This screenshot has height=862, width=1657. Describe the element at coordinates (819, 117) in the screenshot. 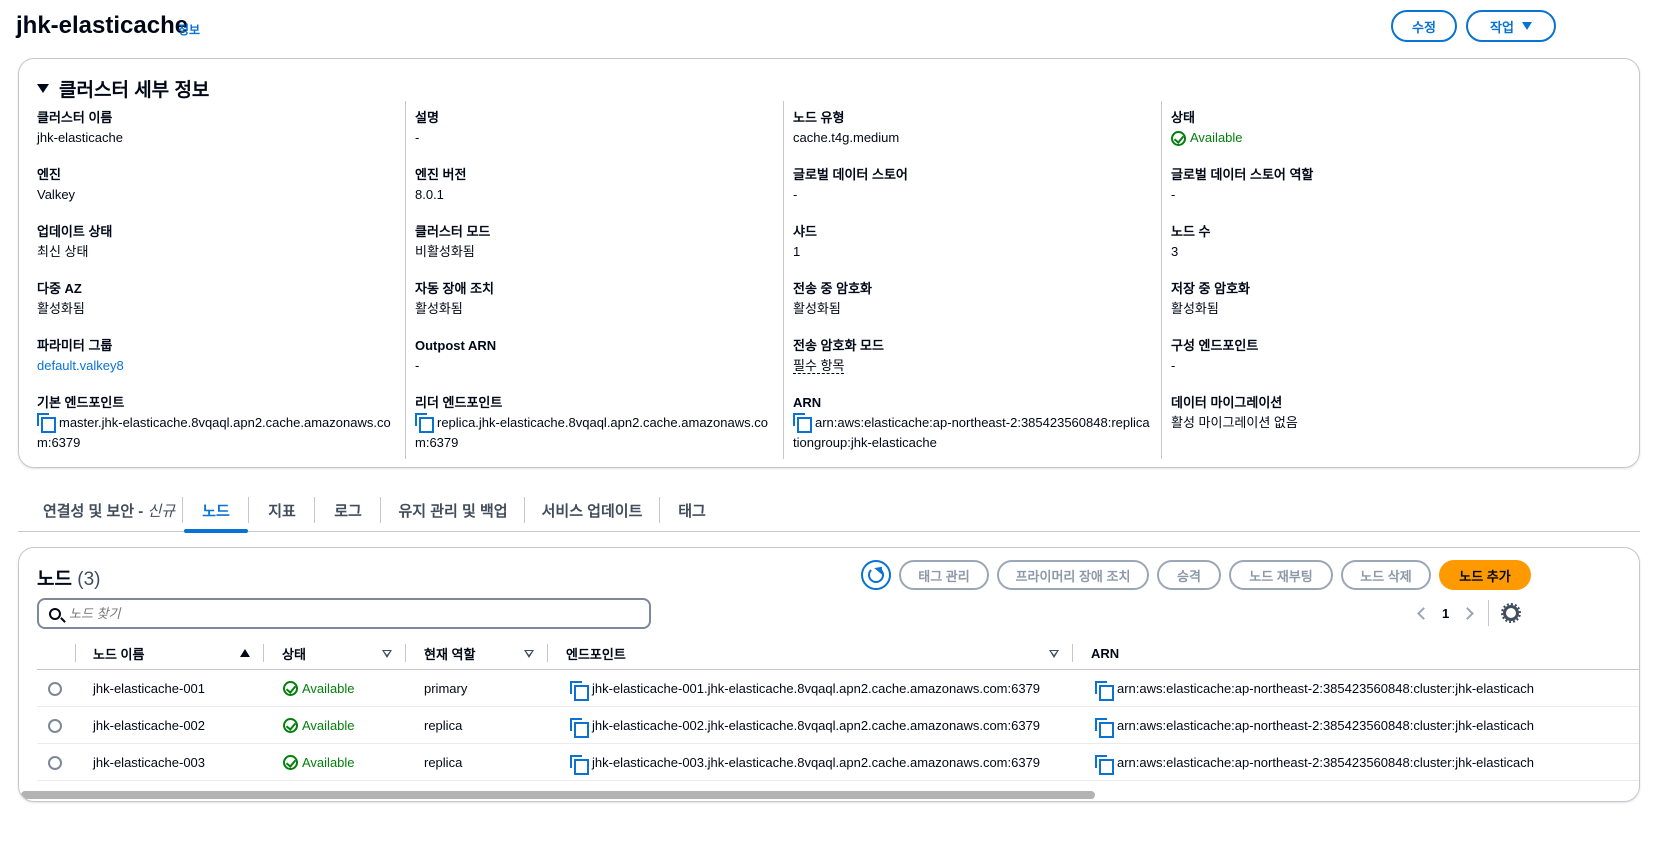

I see `field-label: 노드 유형` at that location.